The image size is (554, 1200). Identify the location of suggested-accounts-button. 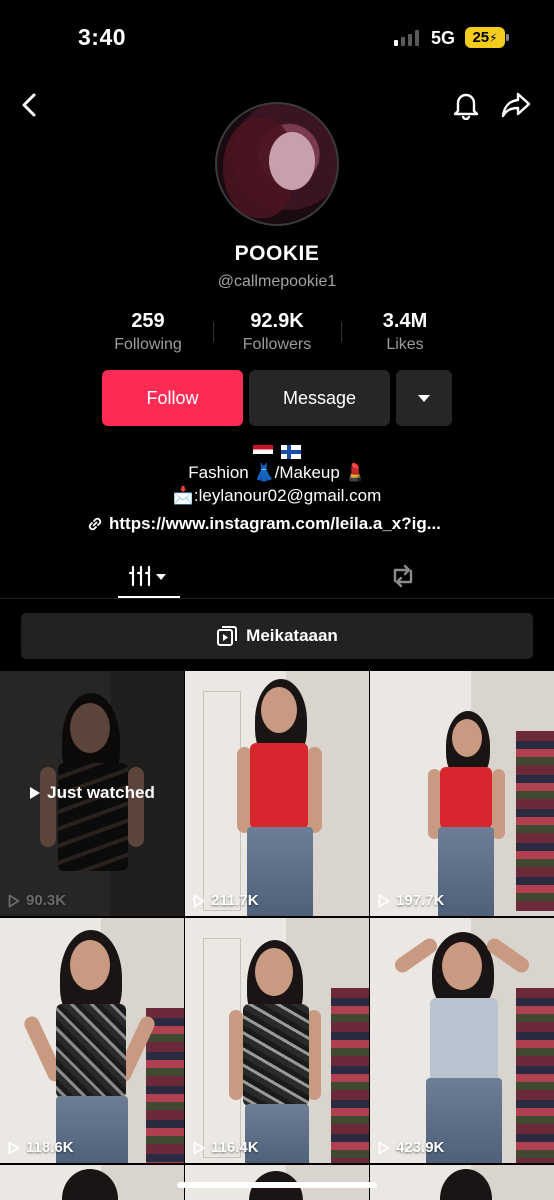
(424, 398).